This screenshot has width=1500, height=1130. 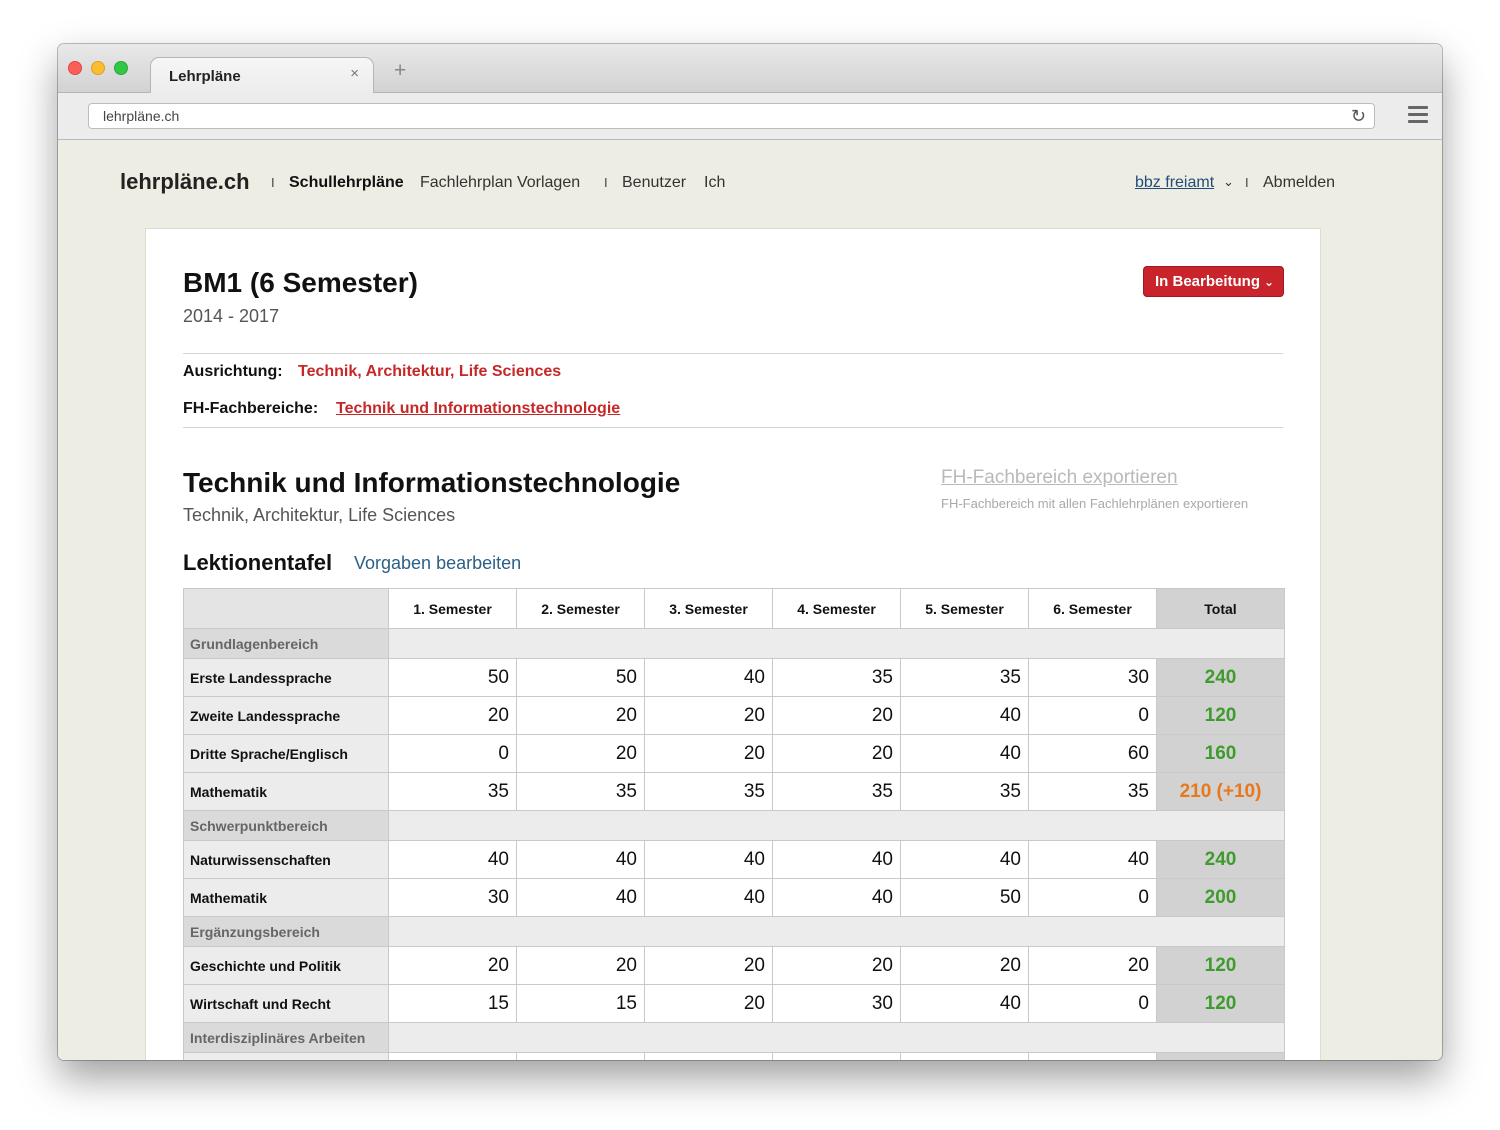 I want to click on column-header: 1. Semester, so click(x=452, y=608).